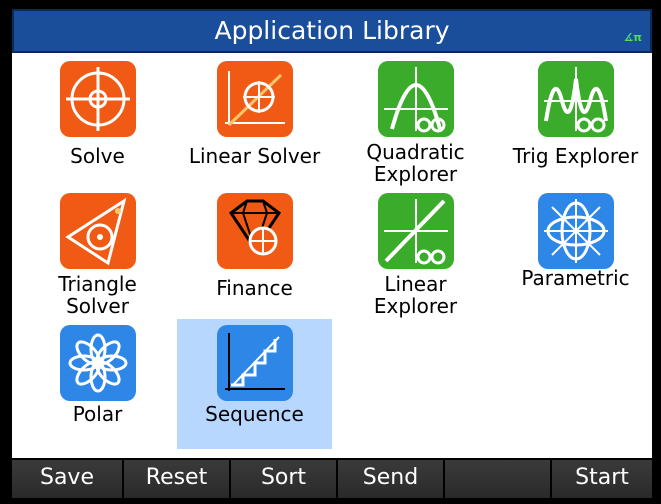  What do you see at coordinates (632, 37) in the screenshot?
I see `angle-mode-indicator: ∡π` at bounding box center [632, 37].